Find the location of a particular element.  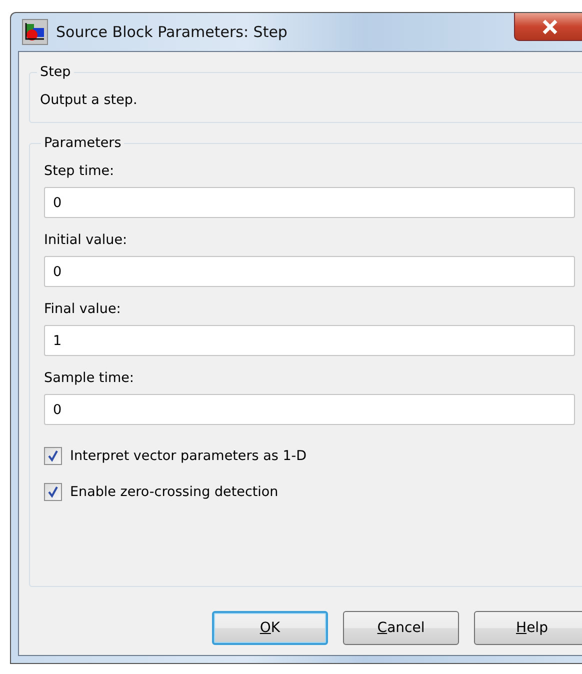

window-title: Source Block Parameters: Step is located at coordinates (172, 32).